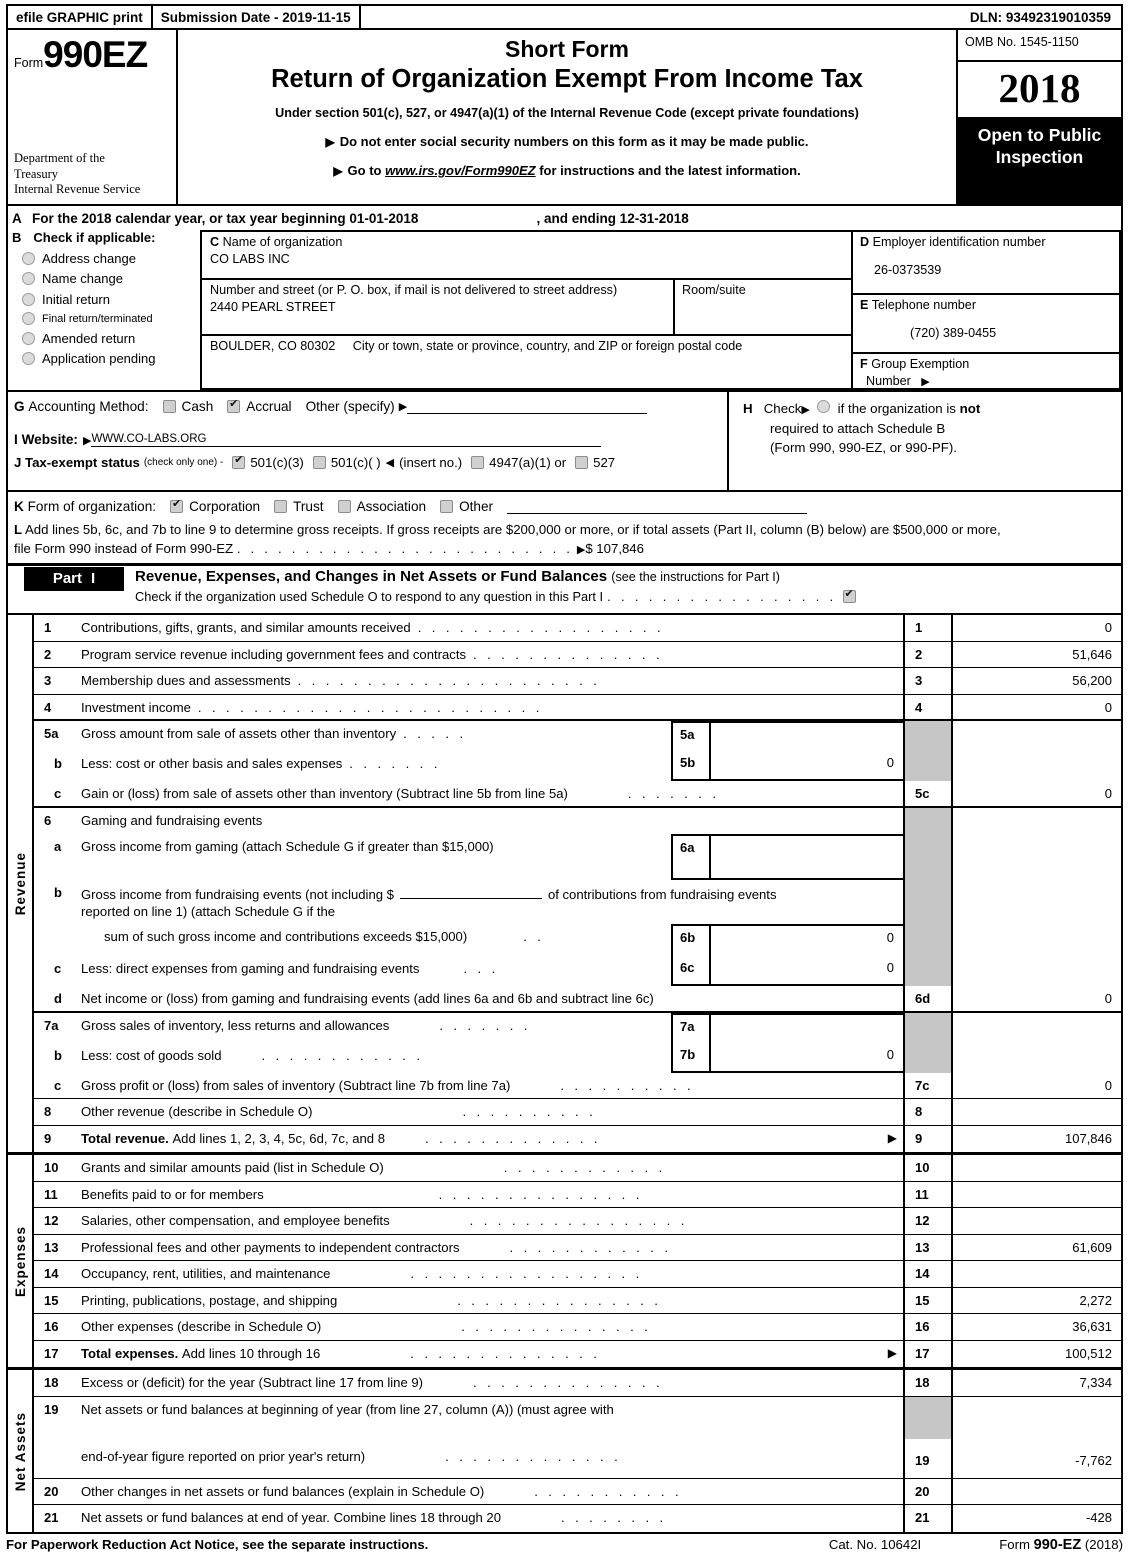 This screenshot has width=1129, height=1553. I want to click on radio-trust: Trust, so click(299, 506).